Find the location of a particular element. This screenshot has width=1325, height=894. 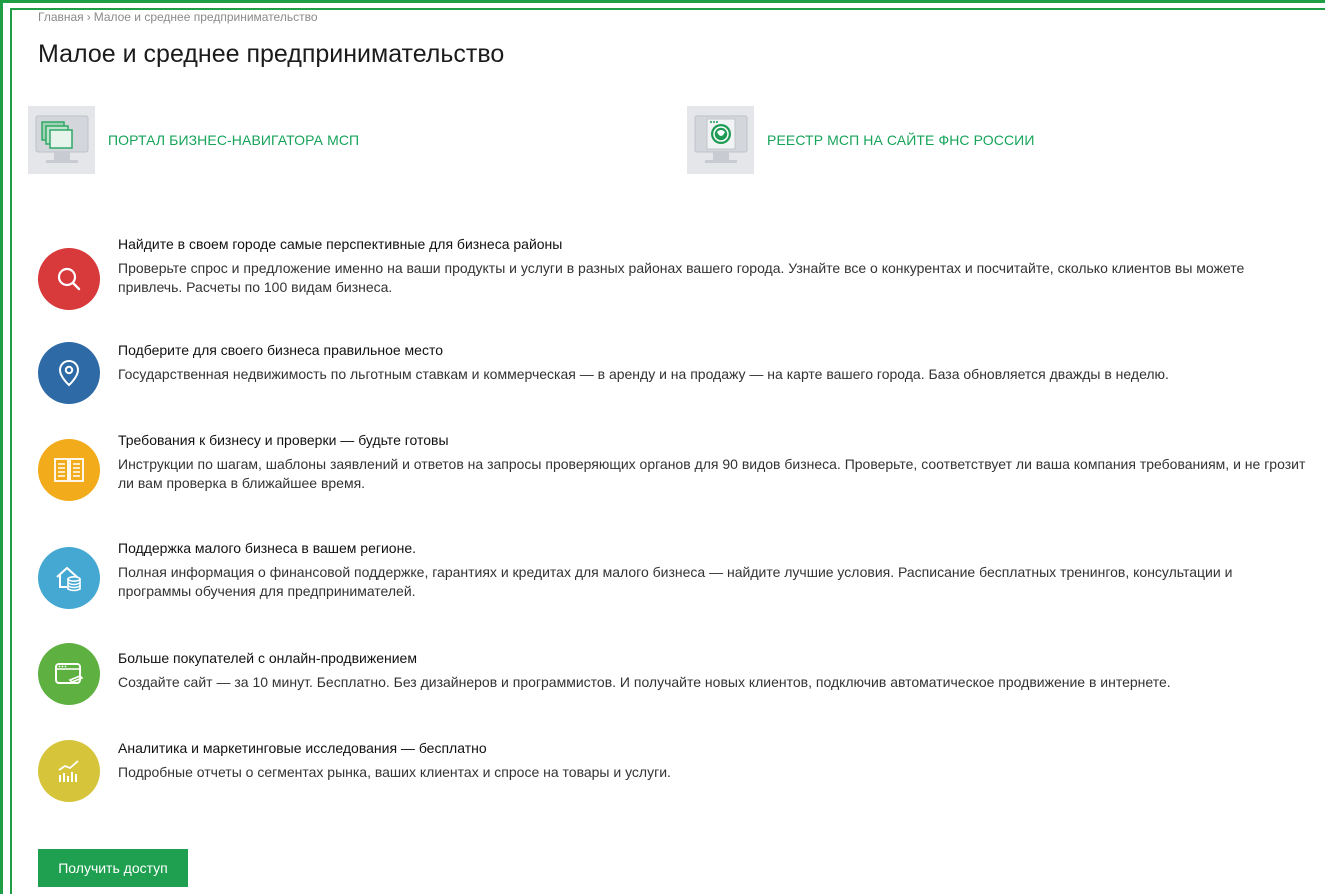

house-coins-icon is located at coordinates (69, 578).